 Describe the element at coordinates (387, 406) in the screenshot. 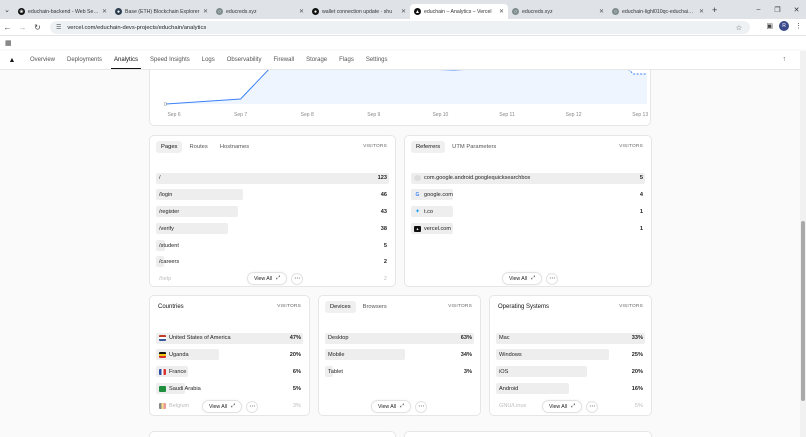

I see `devices-view-all-label: View All` at that location.